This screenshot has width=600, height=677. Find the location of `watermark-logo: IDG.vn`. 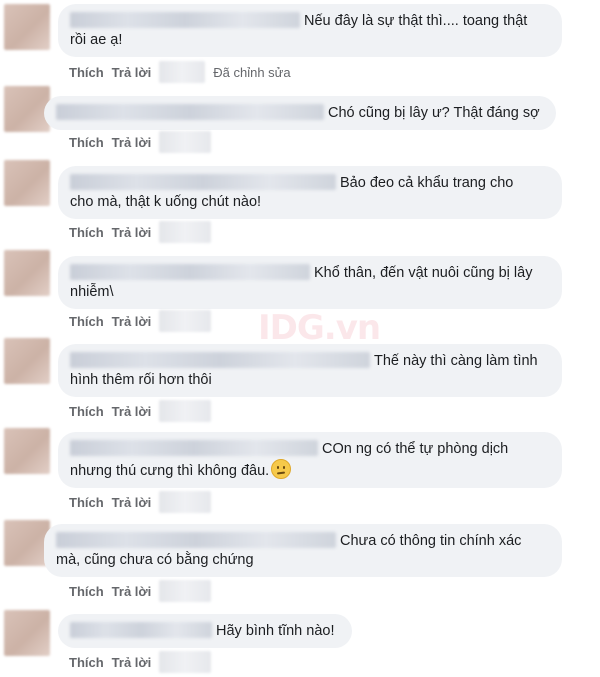

watermark-logo: IDG.vn is located at coordinates (319, 328).